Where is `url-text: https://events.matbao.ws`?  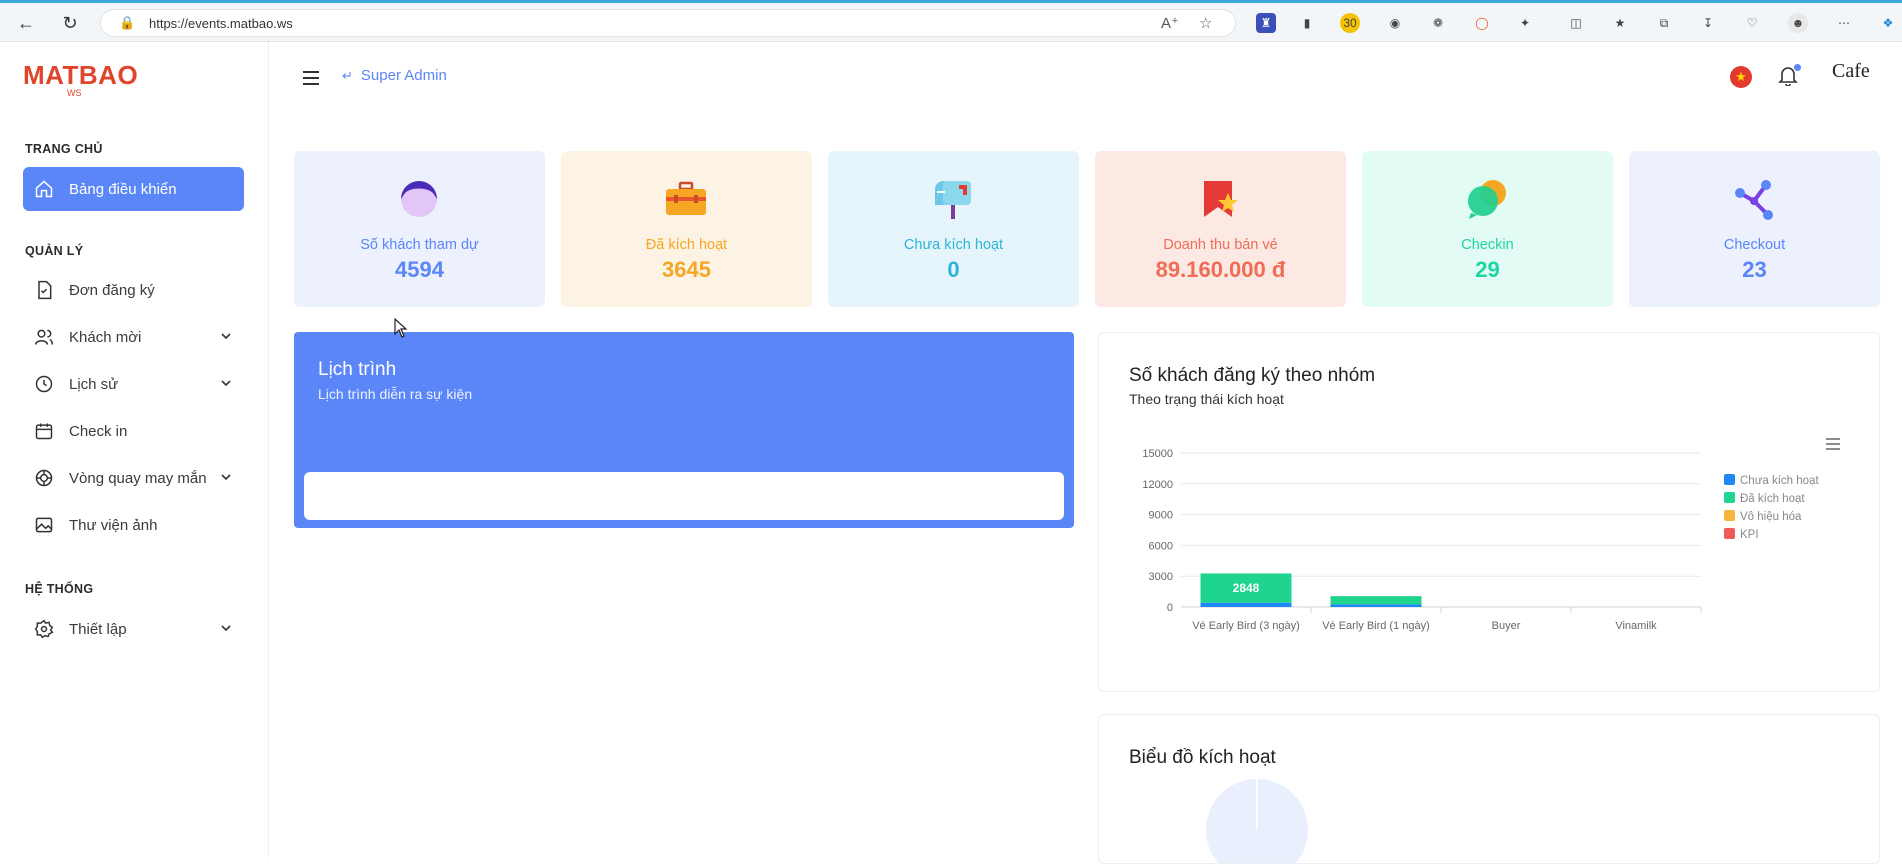 url-text: https://events.matbao.ws is located at coordinates (221, 23).